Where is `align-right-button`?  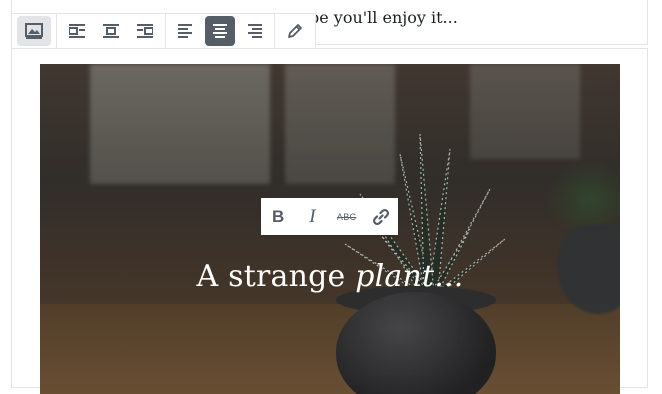
align-right-button is located at coordinates (254, 31).